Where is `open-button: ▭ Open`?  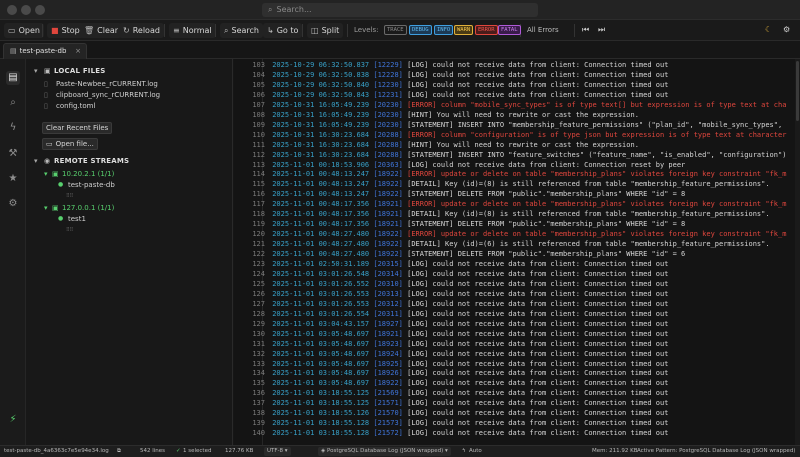
open-button: ▭ Open is located at coordinates (24, 30).